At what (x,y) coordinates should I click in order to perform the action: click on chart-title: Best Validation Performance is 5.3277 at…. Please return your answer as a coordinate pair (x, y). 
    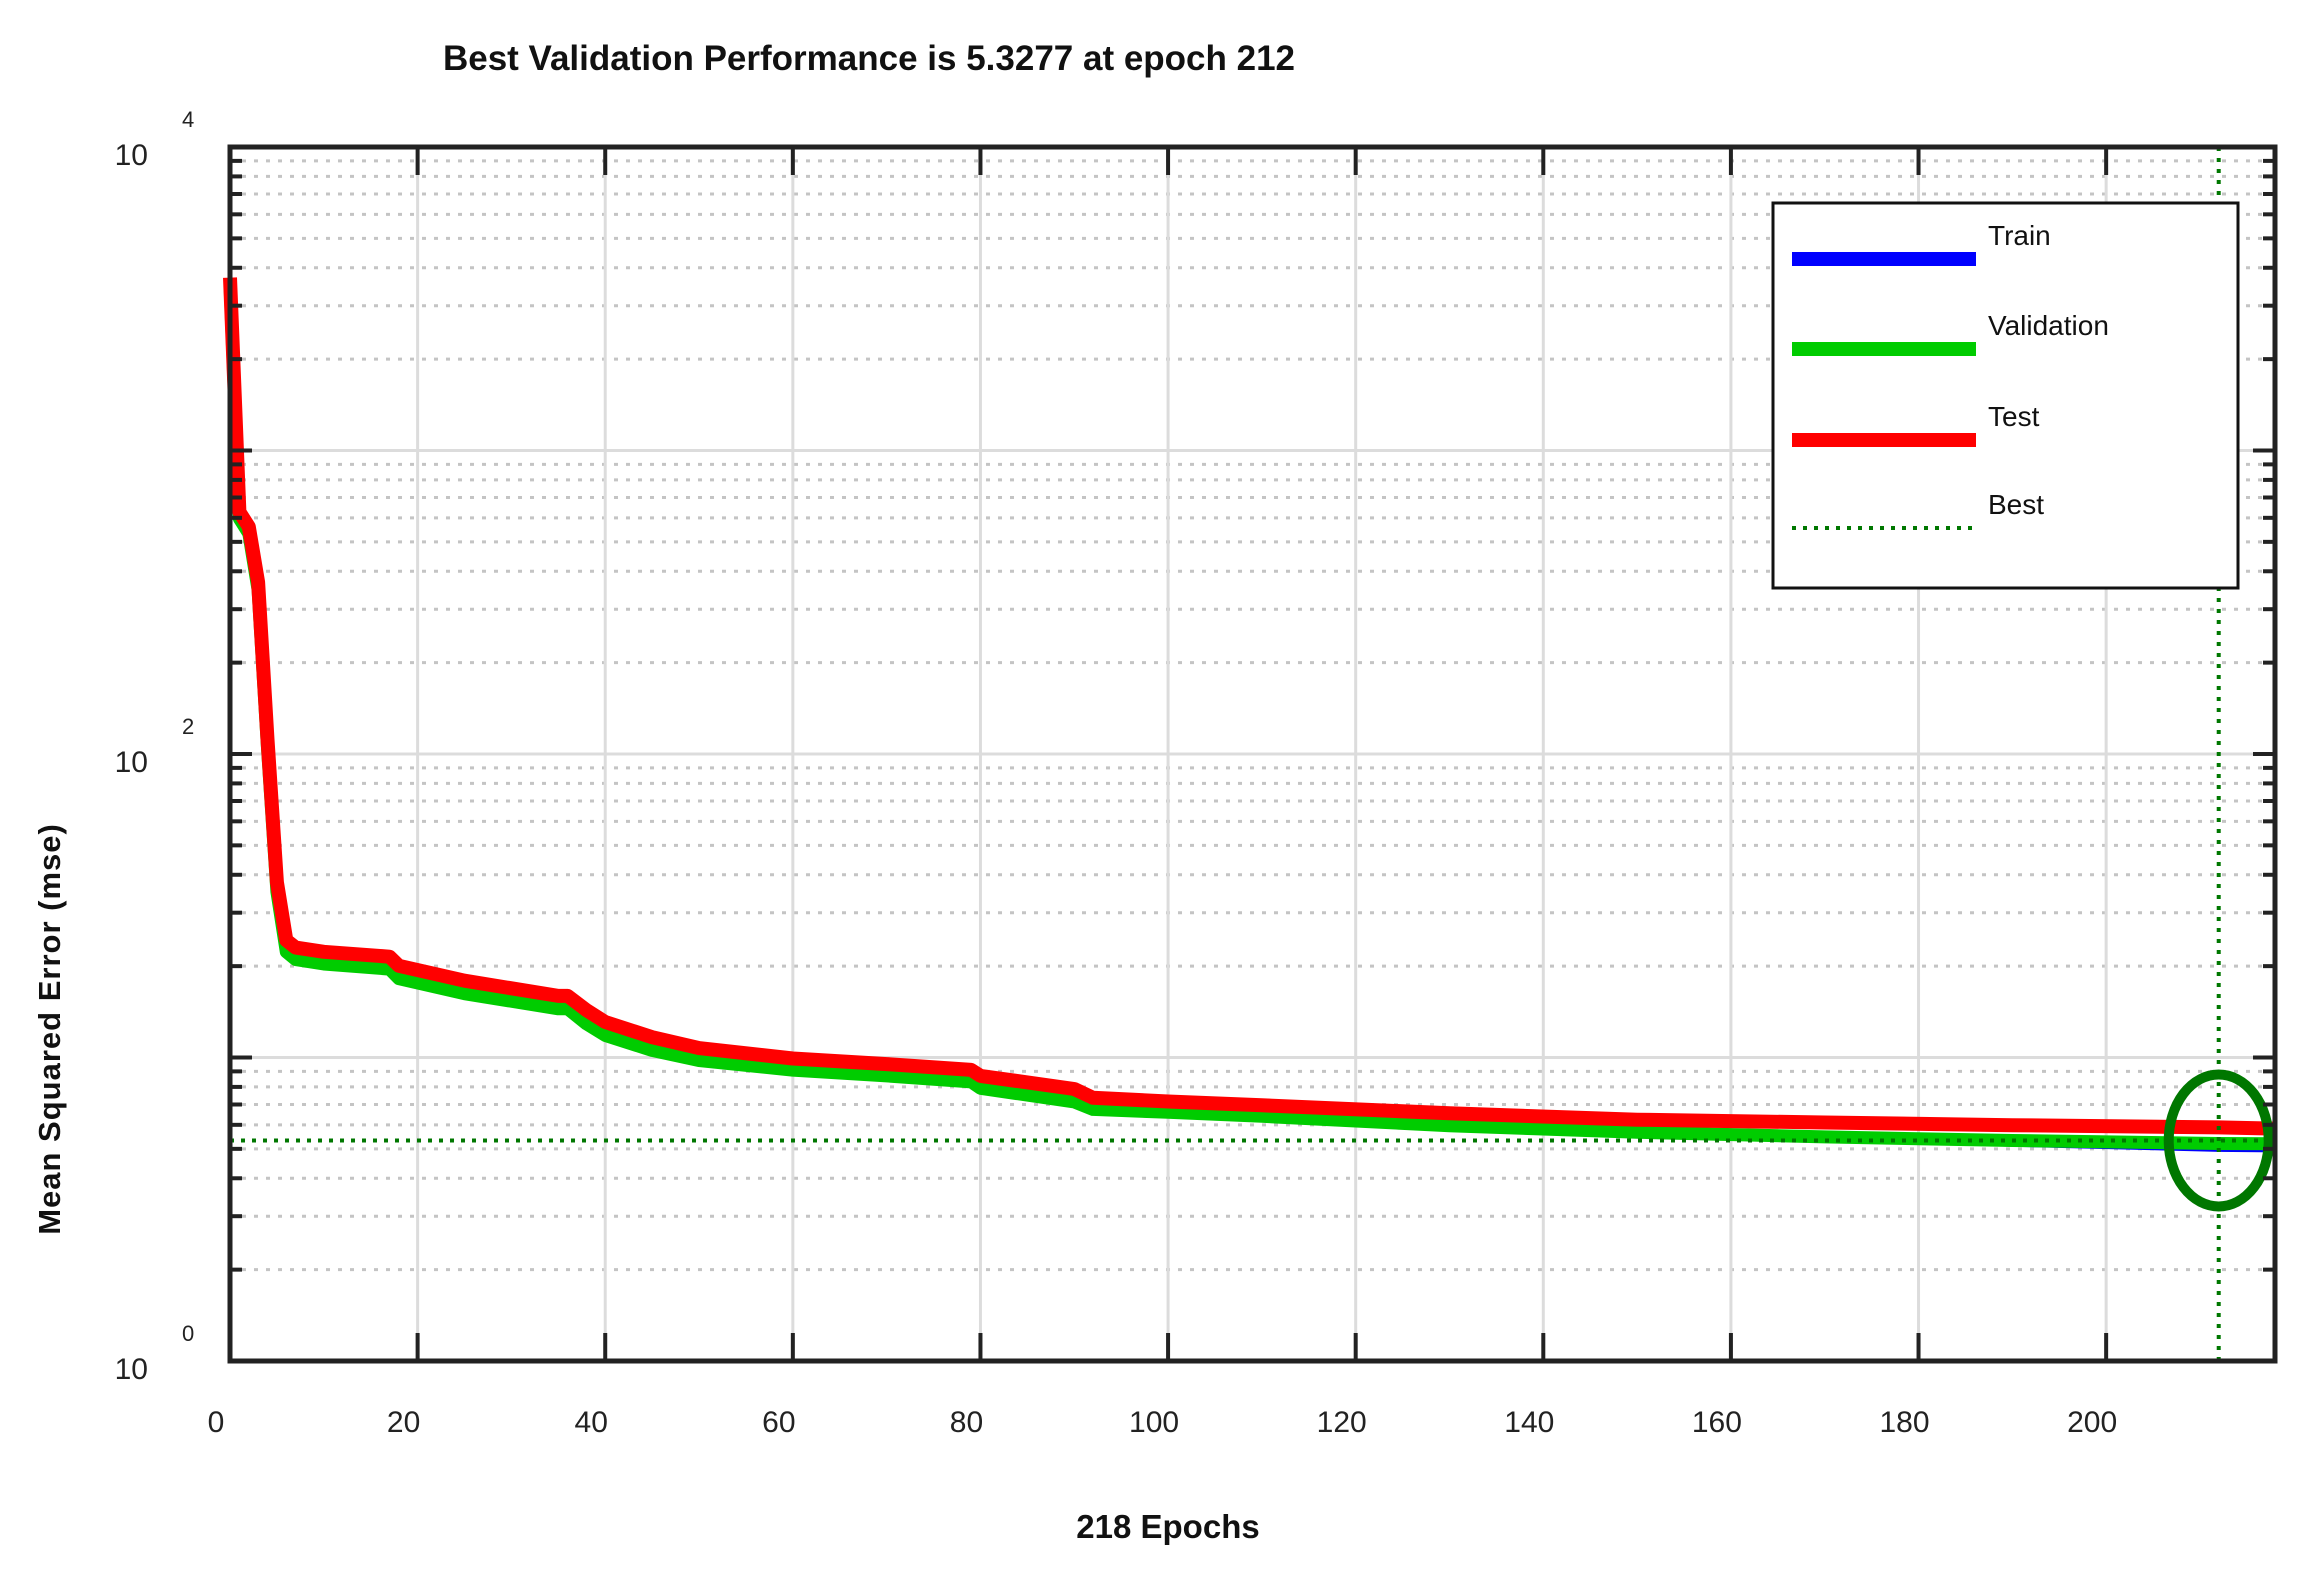
    Looking at the image, I should click on (869, 58).